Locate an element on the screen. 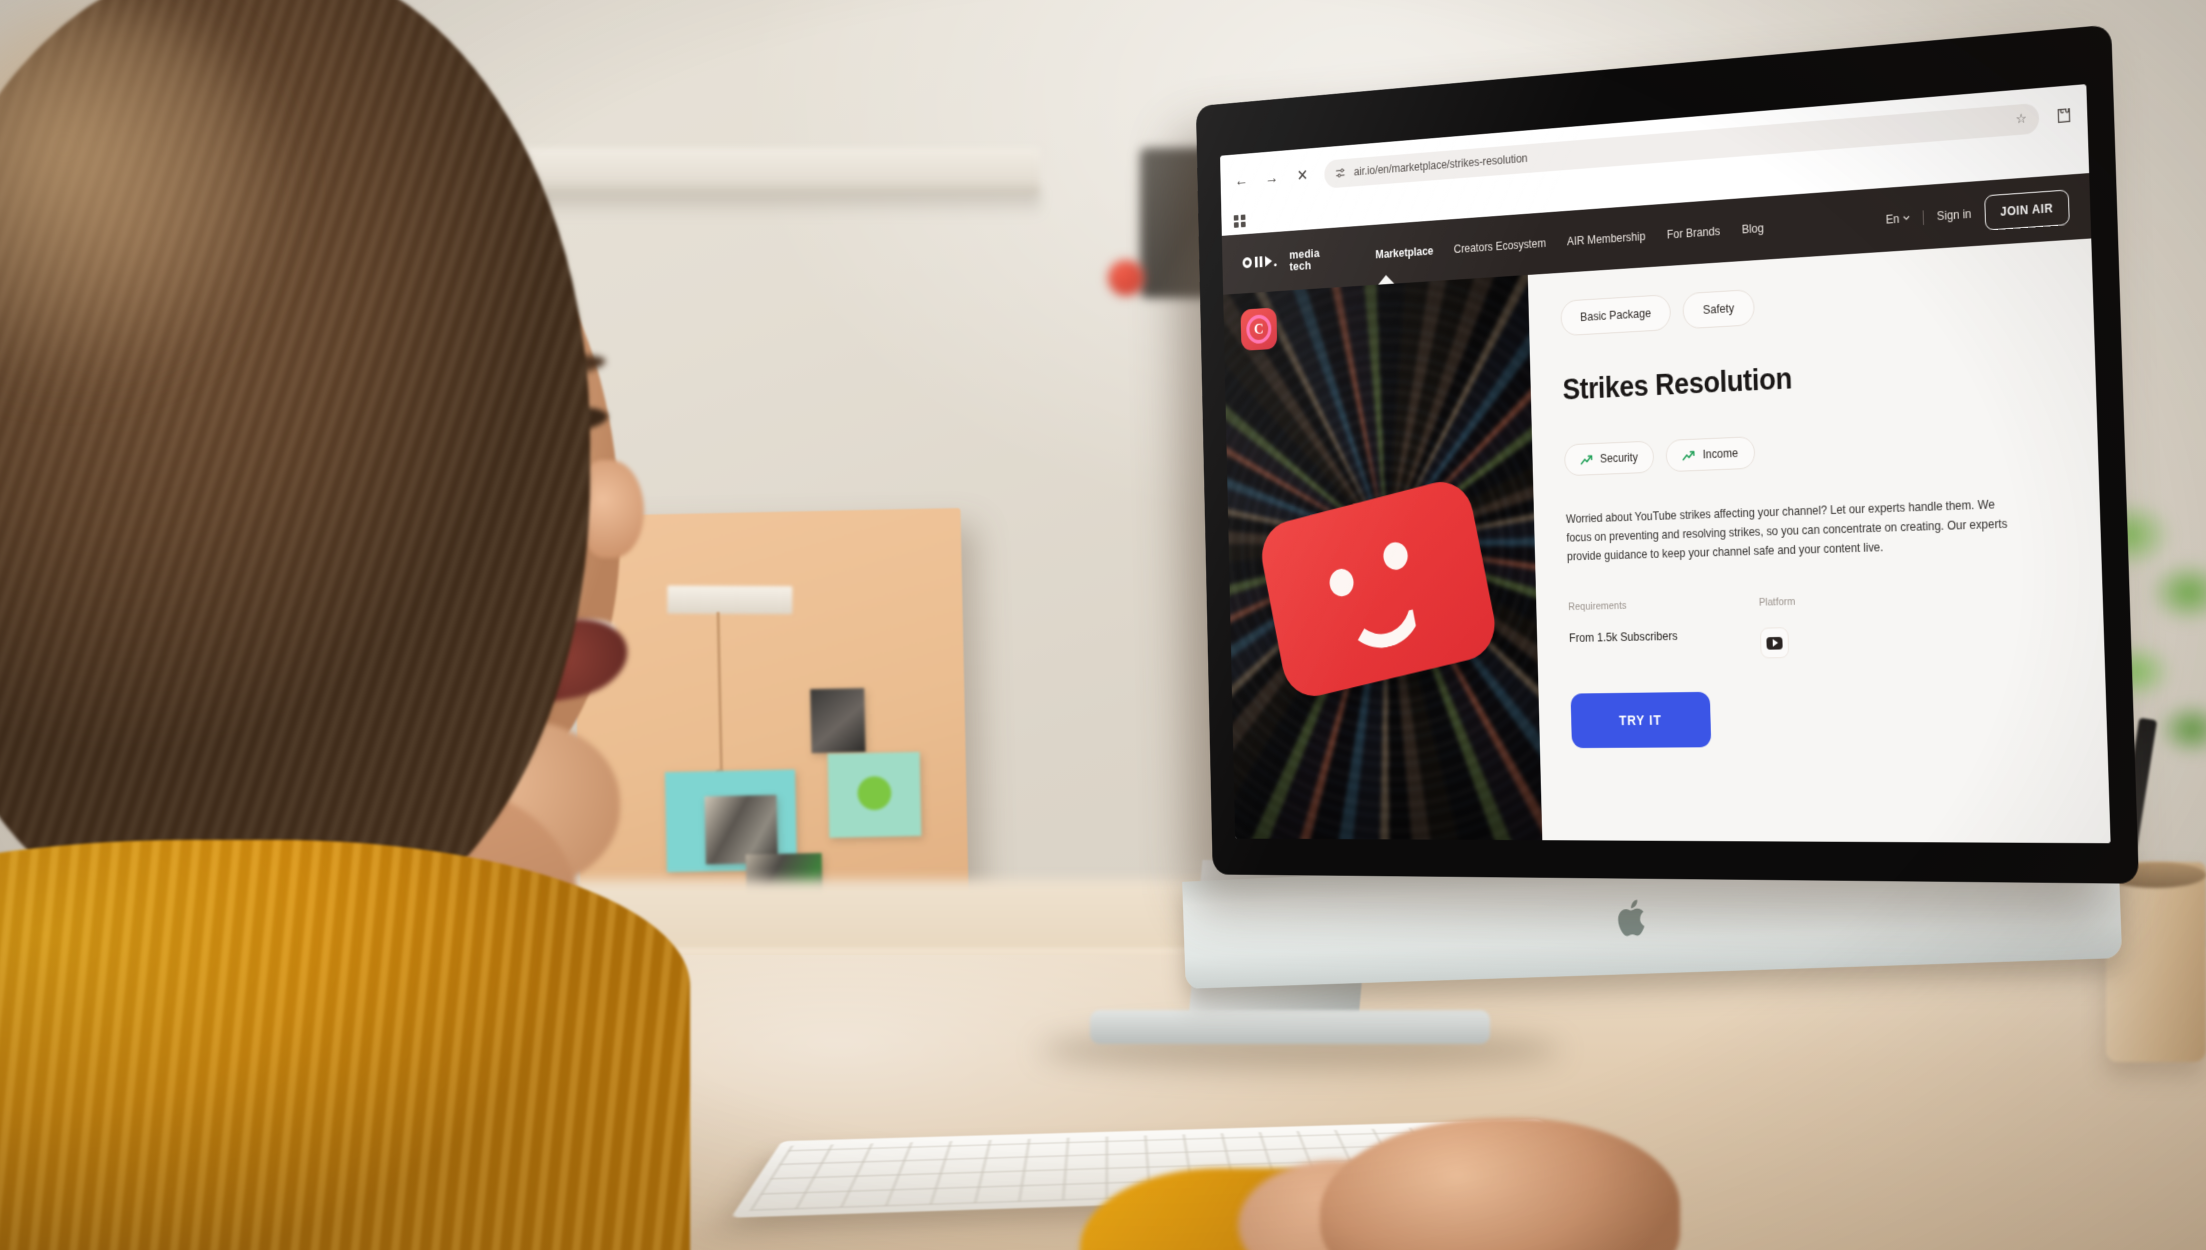 This screenshot has height=1250, width=2206. meta-label: Requirements is located at coordinates (1597, 607).